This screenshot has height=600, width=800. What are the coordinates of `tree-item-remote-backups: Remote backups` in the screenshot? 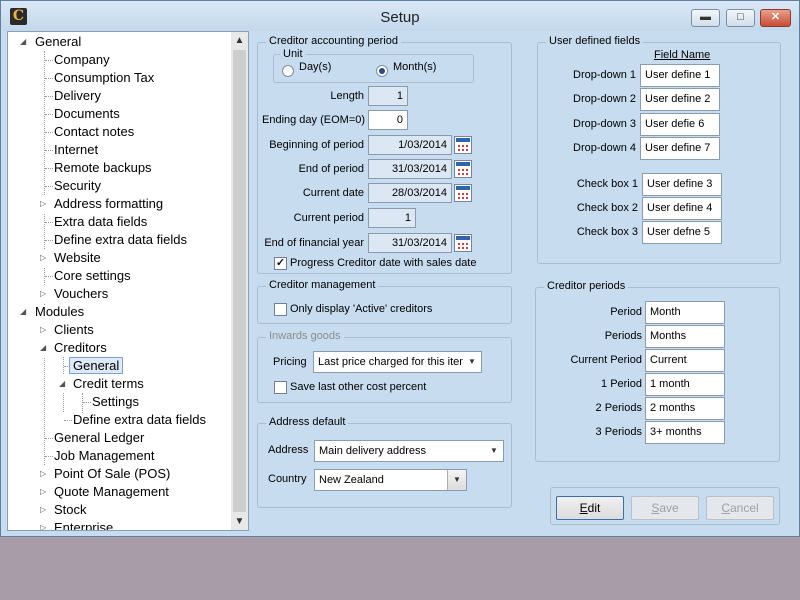 It's located at (103, 168).